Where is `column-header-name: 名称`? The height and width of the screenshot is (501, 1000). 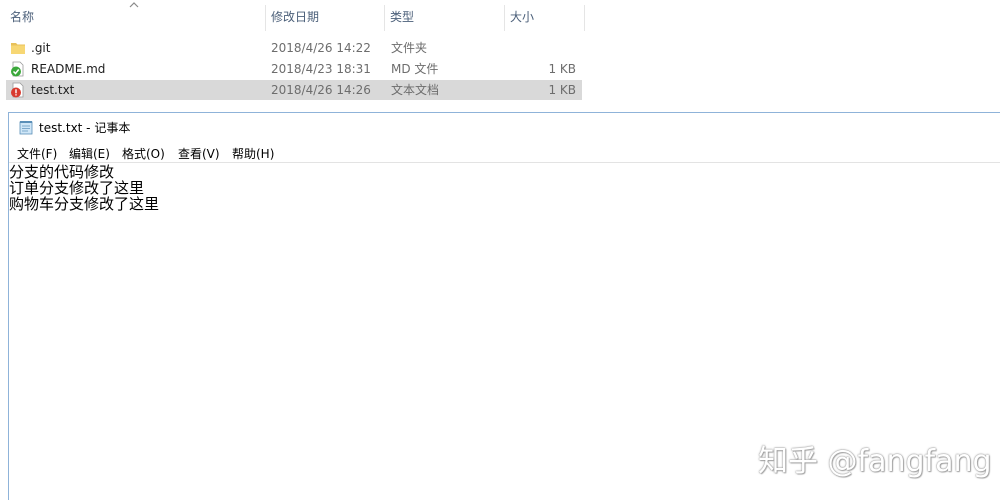
column-header-name: 名称 is located at coordinates (135, 17).